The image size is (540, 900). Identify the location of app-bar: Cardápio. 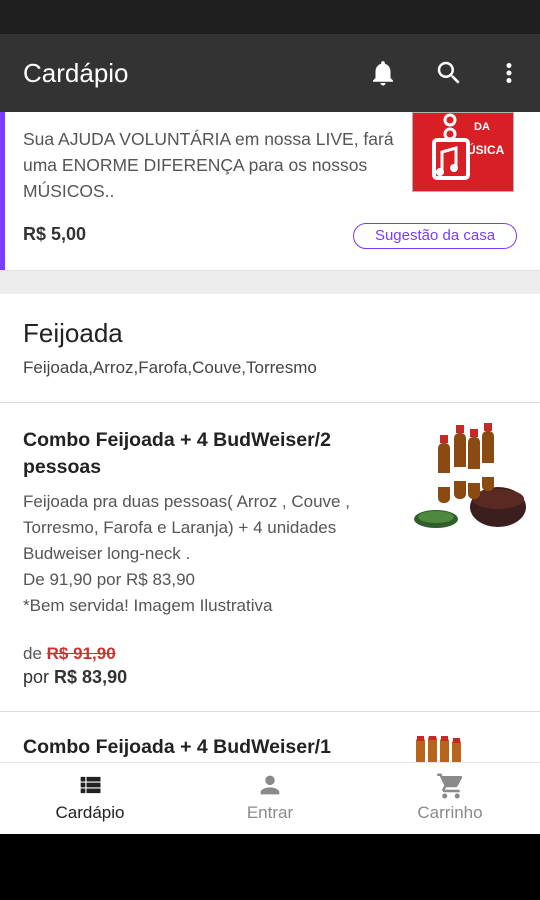
(270, 73).